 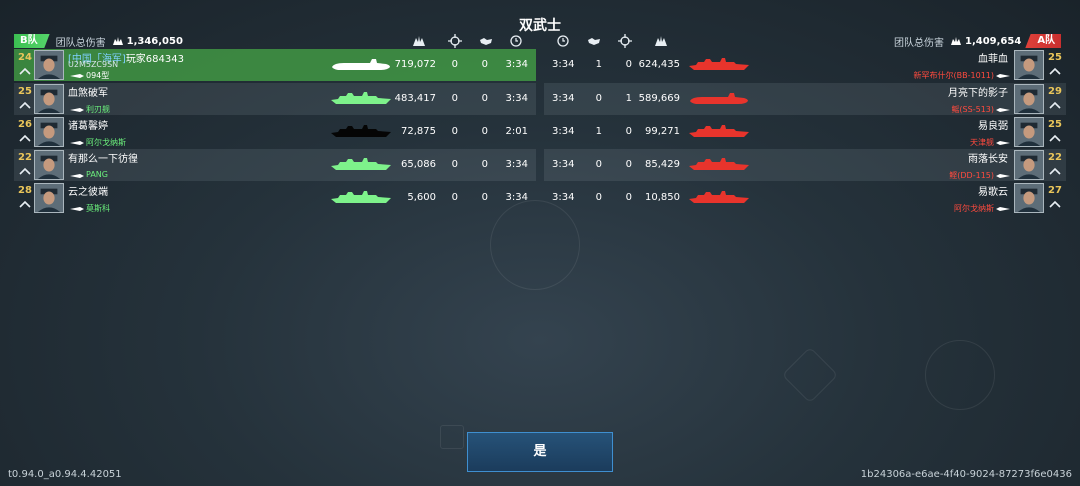 I want to click on player-name: 血煞破军, so click(x=88, y=91).